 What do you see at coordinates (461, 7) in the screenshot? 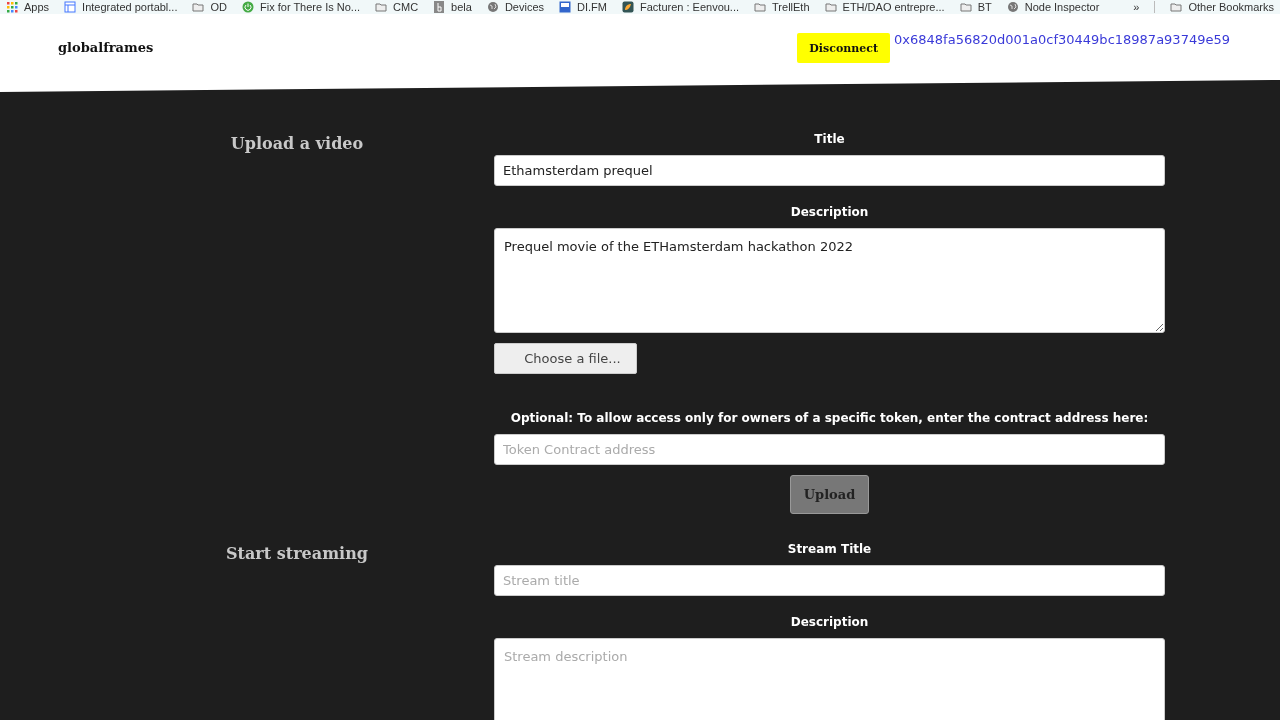
I see `bookmark-link: bela` at bounding box center [461, 7].